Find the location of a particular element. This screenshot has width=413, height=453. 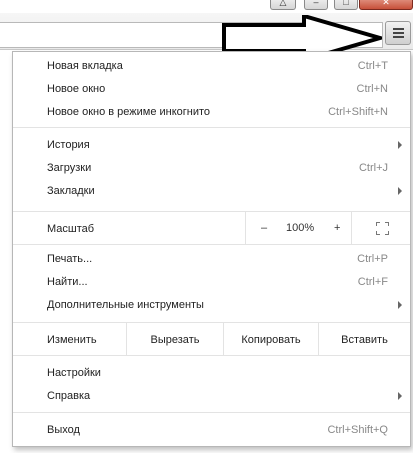

chrome-menu-button is located at coordinates (398, 33).